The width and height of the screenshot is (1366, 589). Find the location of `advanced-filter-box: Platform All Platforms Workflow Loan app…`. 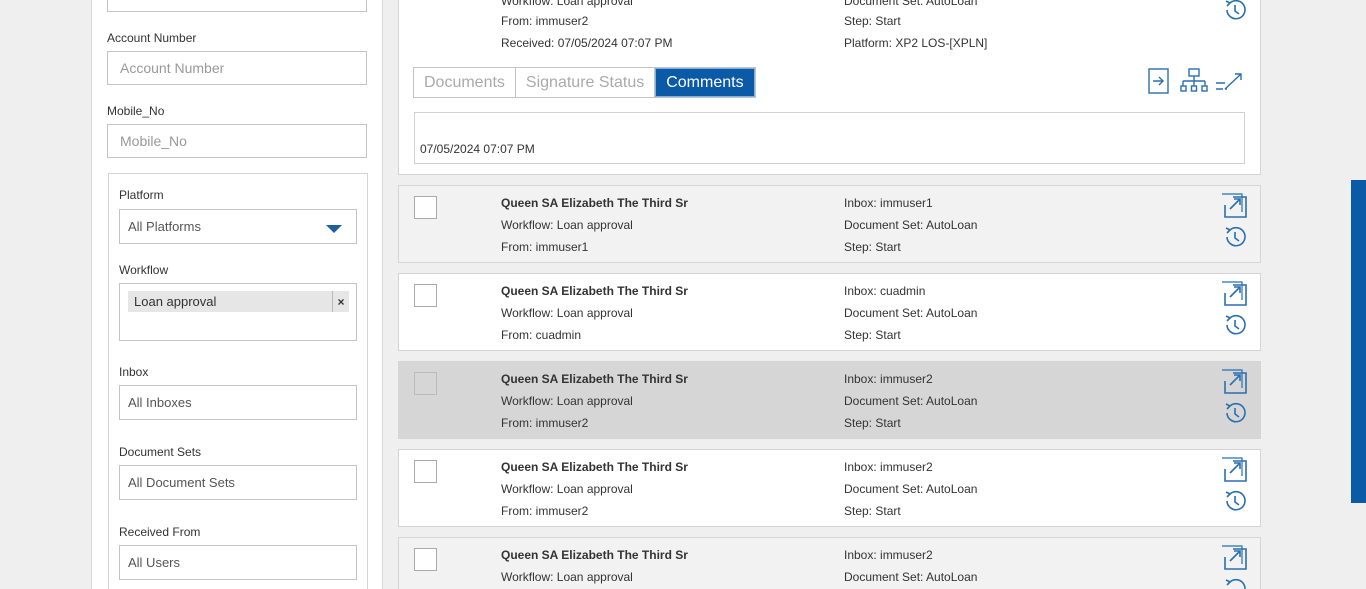

advanced-filter-box: Platform All Platforms Workflow Loan app… is located at coordinates (238, 381).